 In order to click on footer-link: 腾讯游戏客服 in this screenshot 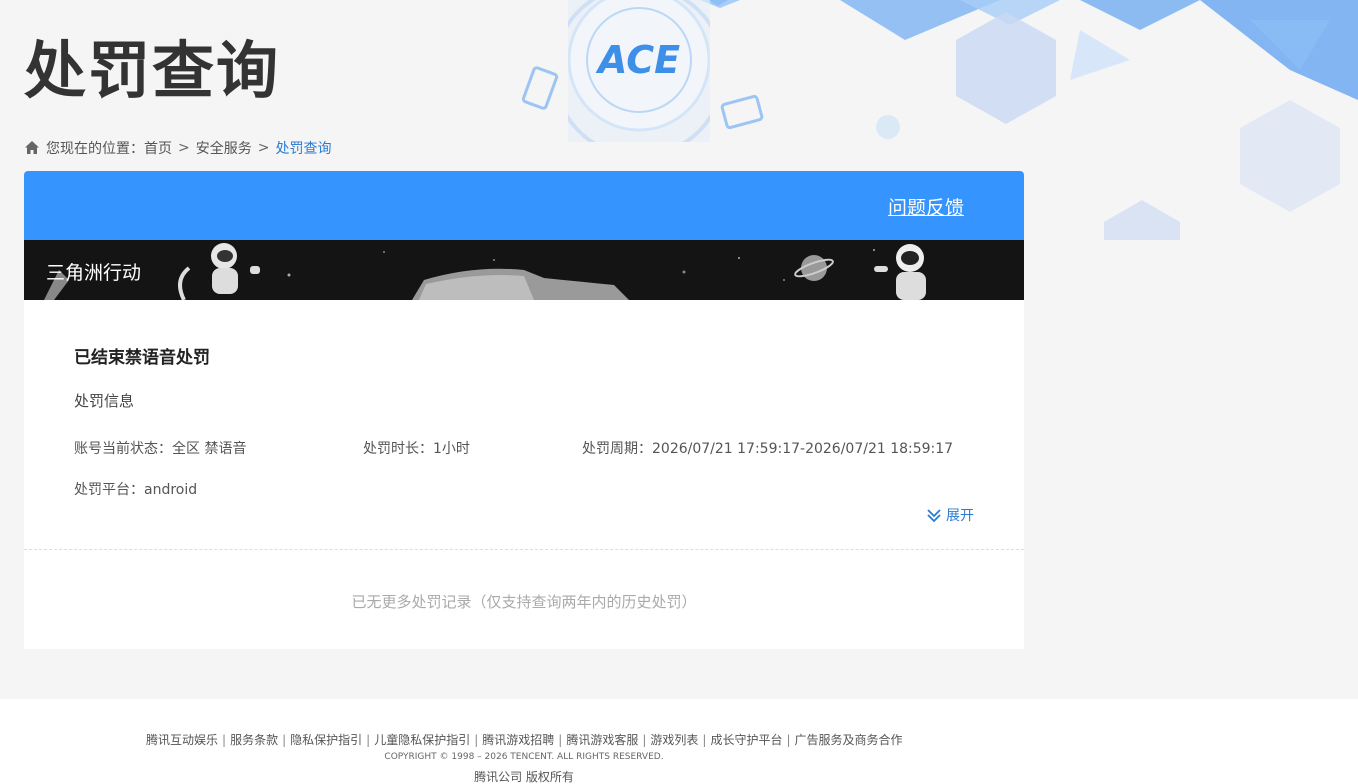, I will do `click(602, 740)`.